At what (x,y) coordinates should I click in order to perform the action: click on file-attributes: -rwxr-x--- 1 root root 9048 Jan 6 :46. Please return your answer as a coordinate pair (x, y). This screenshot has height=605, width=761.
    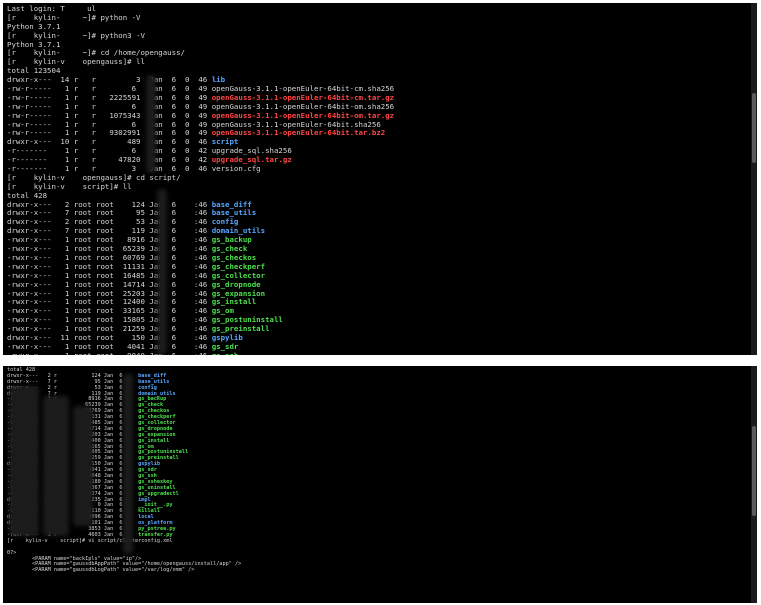
    Looking at the image, I should click on (109, 353).